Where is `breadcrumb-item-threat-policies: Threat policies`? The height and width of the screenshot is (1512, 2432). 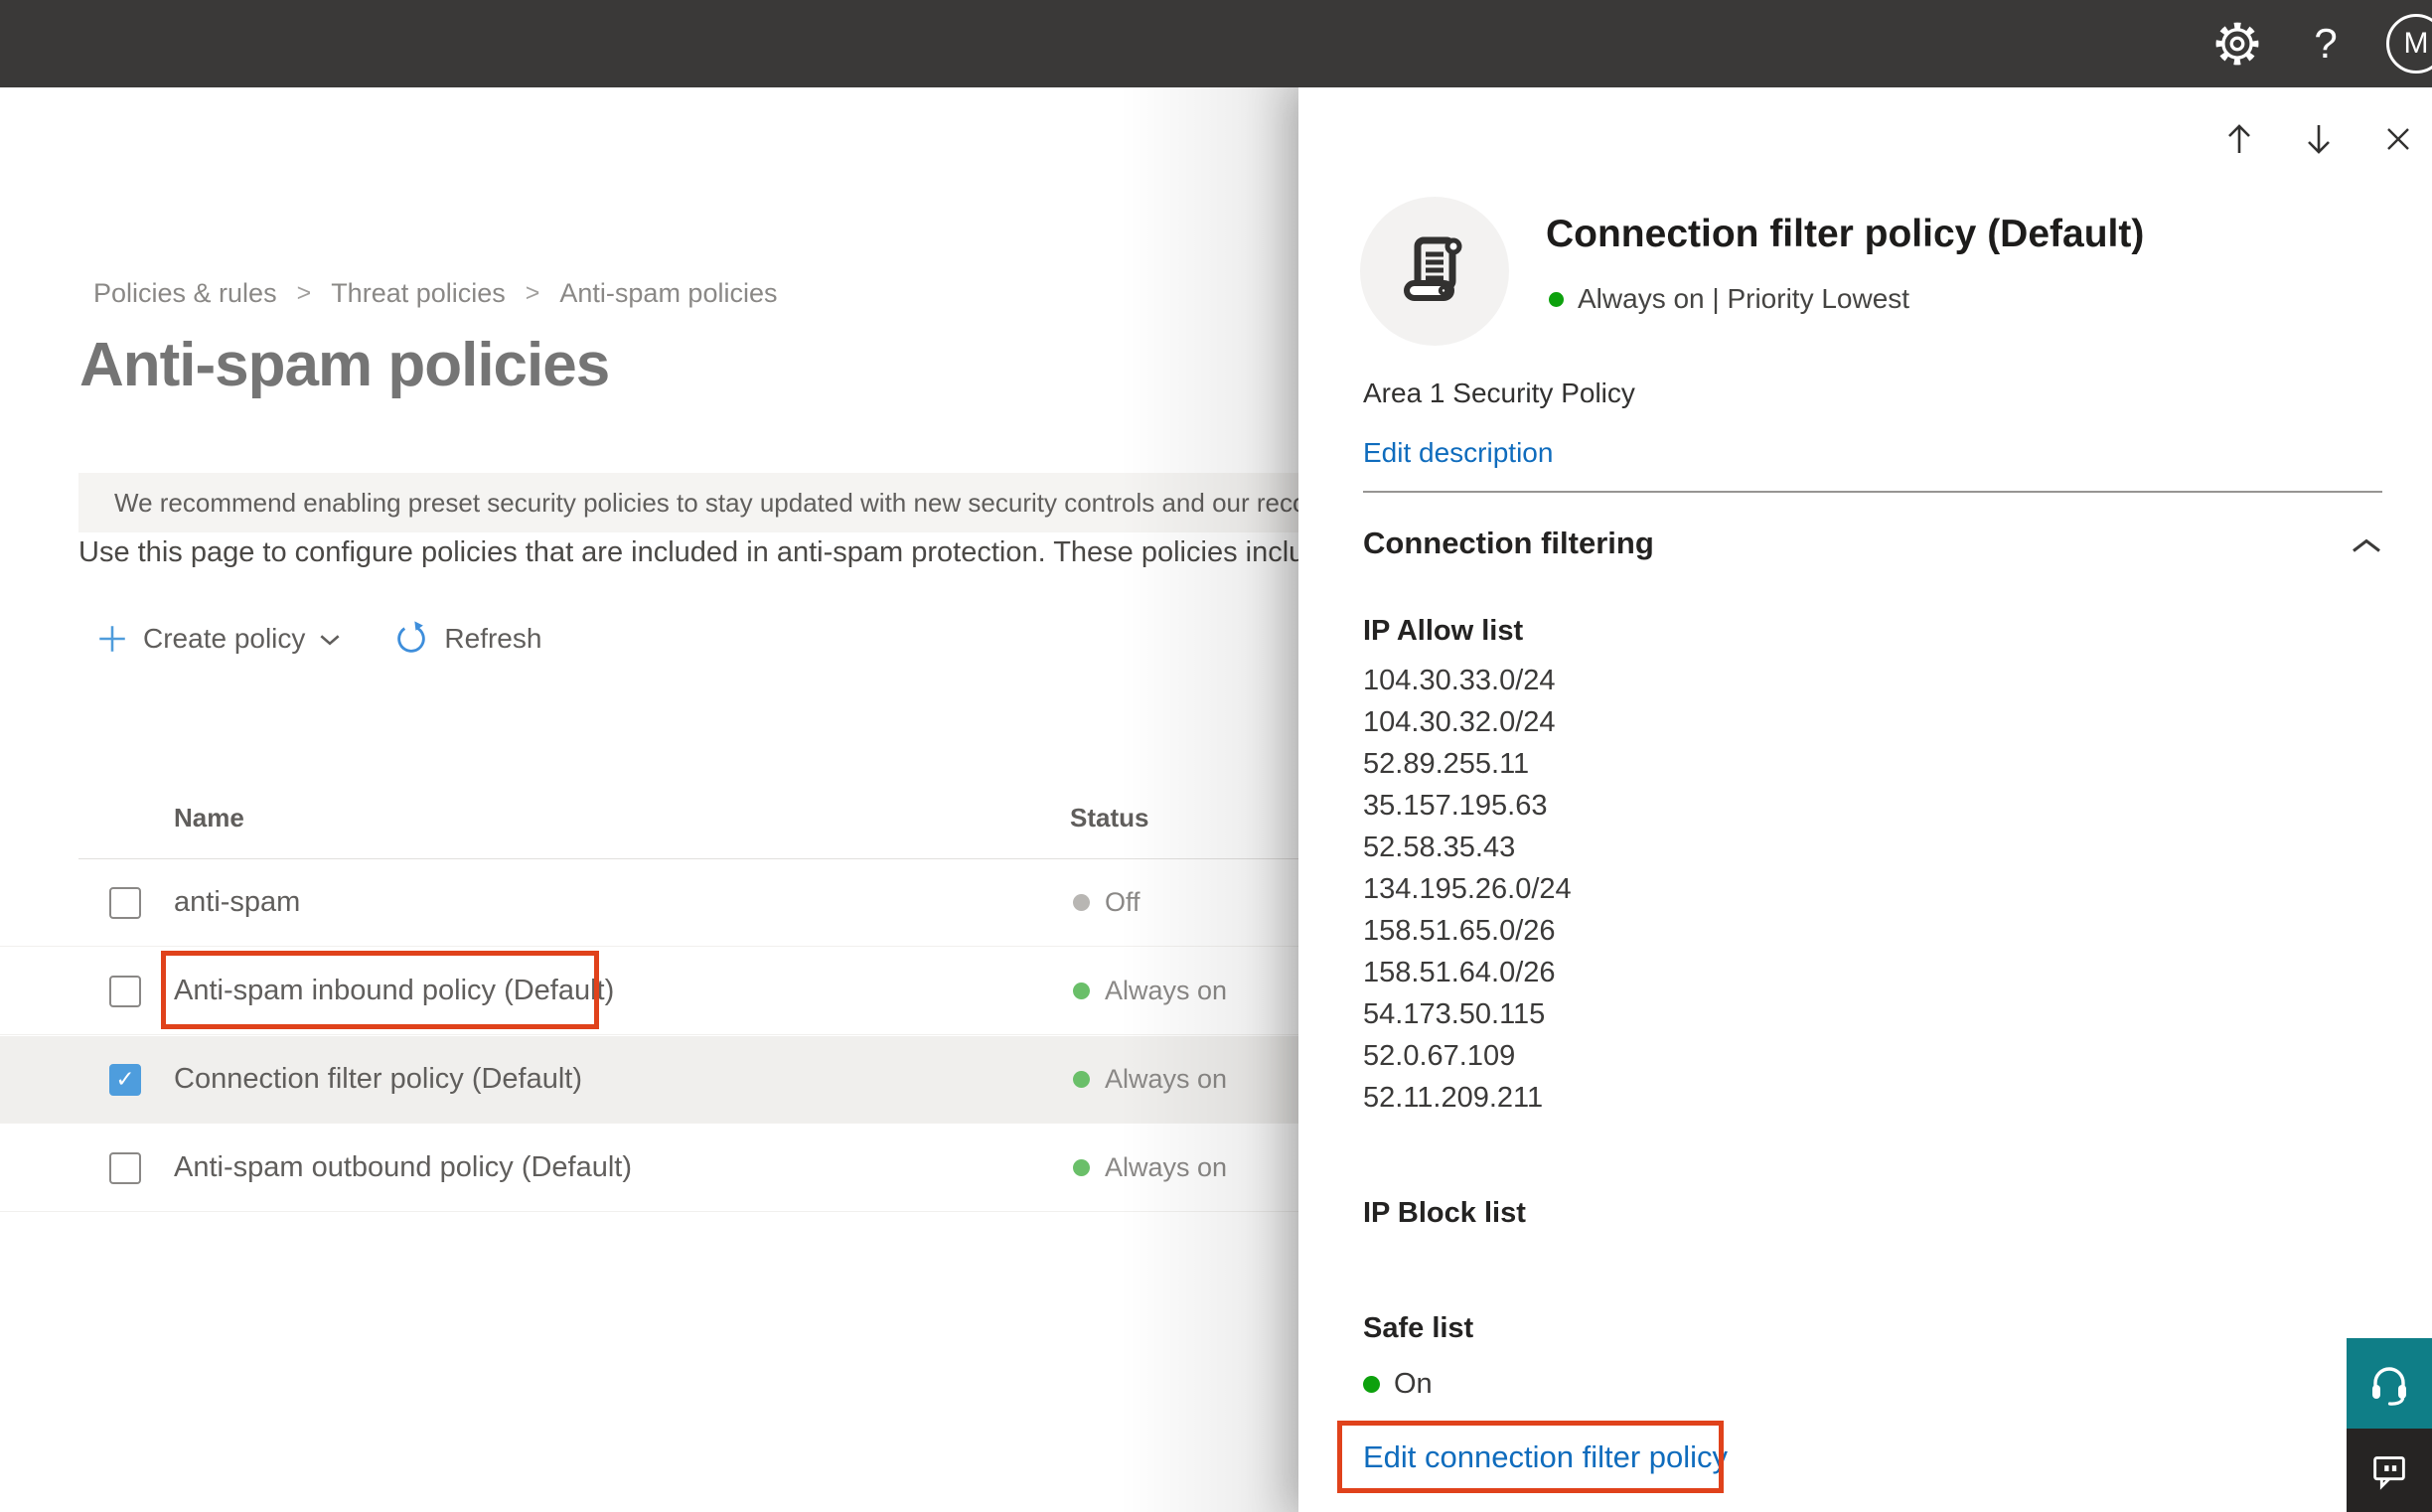
breadcrumb-item-threat-policies: Threat policies is located at coordinates (418, 293).